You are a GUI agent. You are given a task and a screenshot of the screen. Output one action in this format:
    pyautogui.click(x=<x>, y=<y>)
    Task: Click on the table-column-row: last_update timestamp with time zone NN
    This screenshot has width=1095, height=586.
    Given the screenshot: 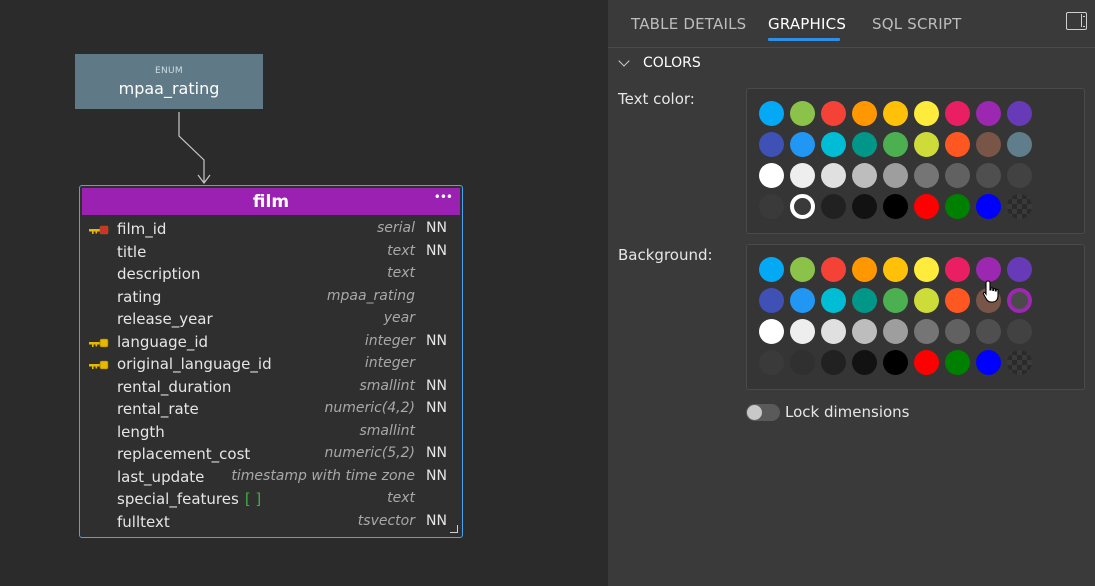 What is the action you would take?
    pyautogui.click(x=271, y=477)
    